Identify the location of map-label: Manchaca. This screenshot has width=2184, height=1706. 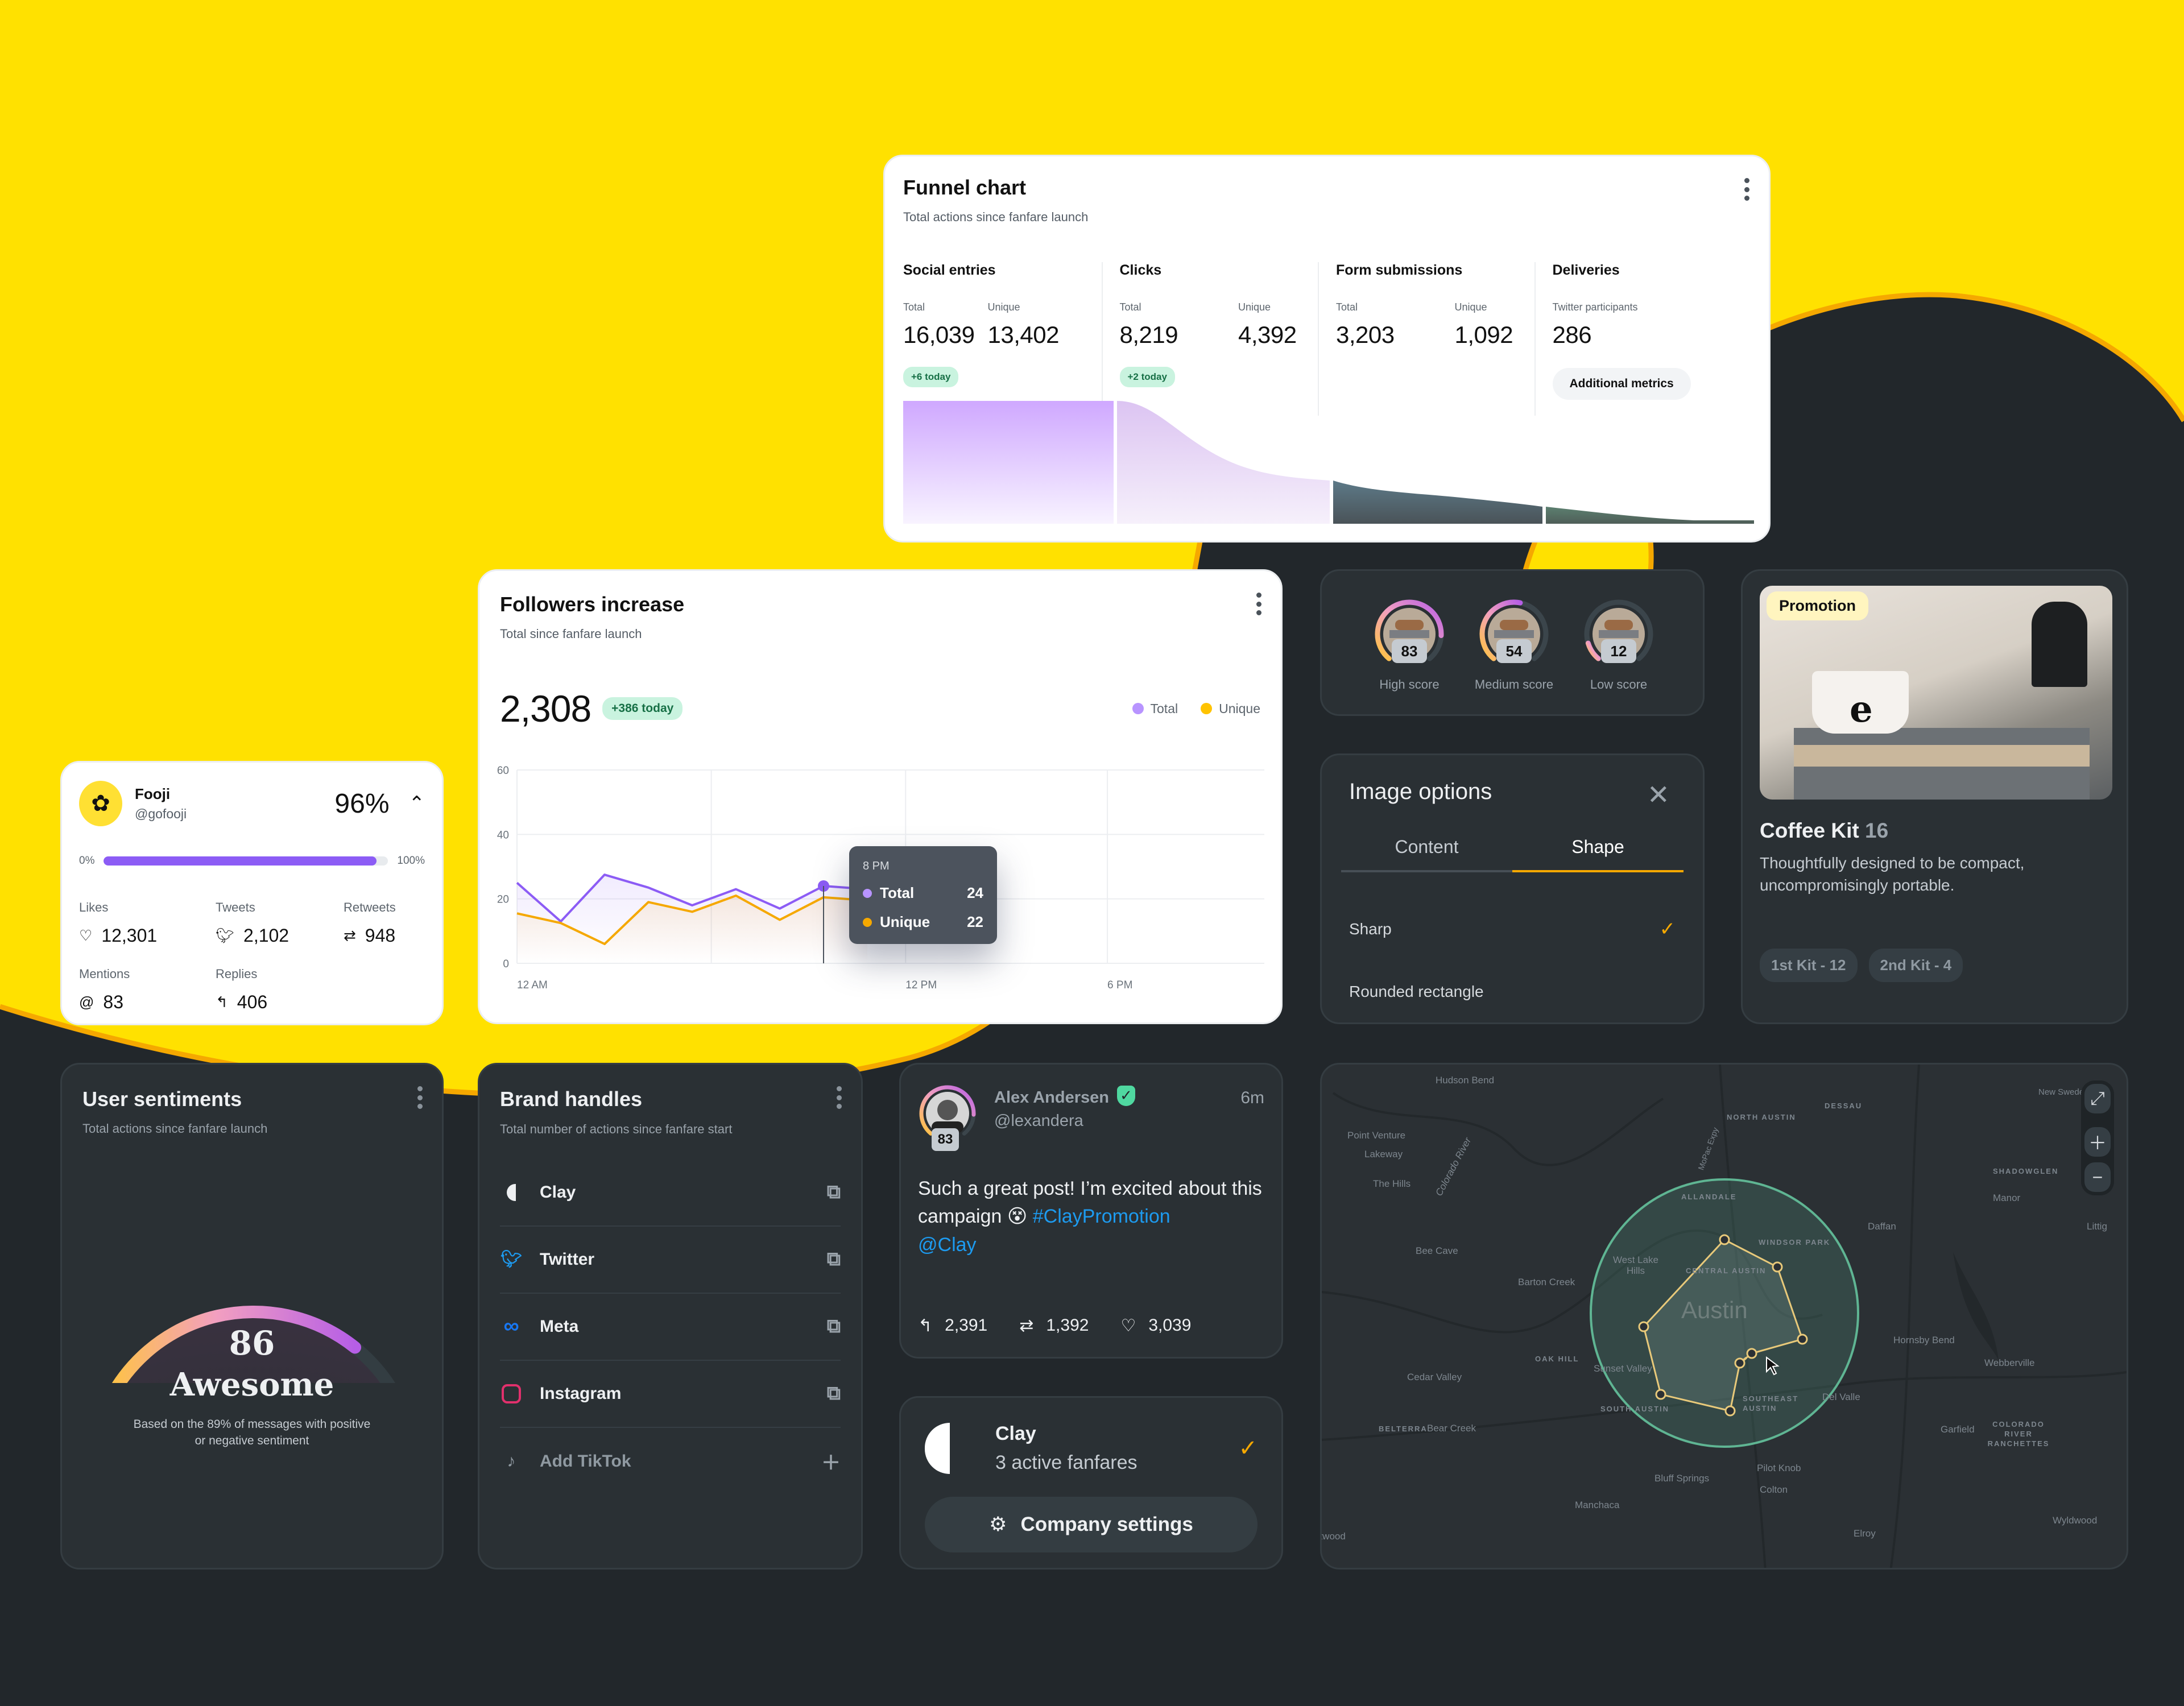
(1597, 1505).